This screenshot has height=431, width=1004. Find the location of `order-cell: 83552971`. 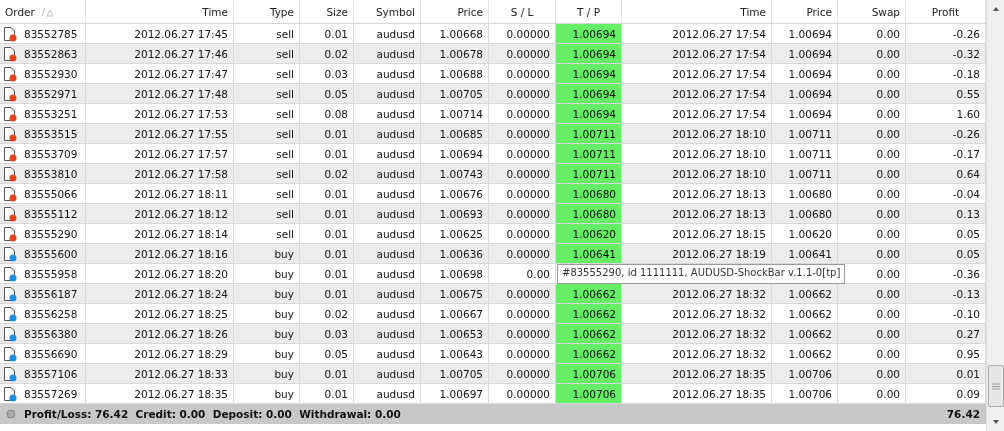

order-cell: 83552971 is located at coordinates (51, 93).